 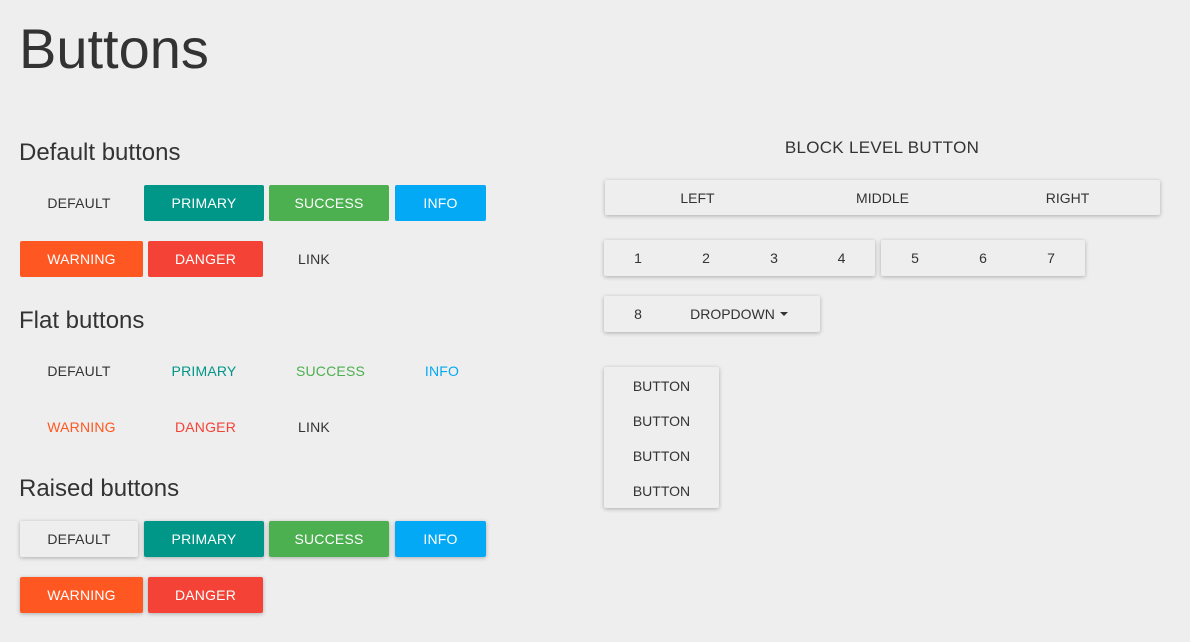 What do you see at coordinates (79, 203) in the screenshot?
I see `default-button: DEFAULT` at bounding box center [79, 203].